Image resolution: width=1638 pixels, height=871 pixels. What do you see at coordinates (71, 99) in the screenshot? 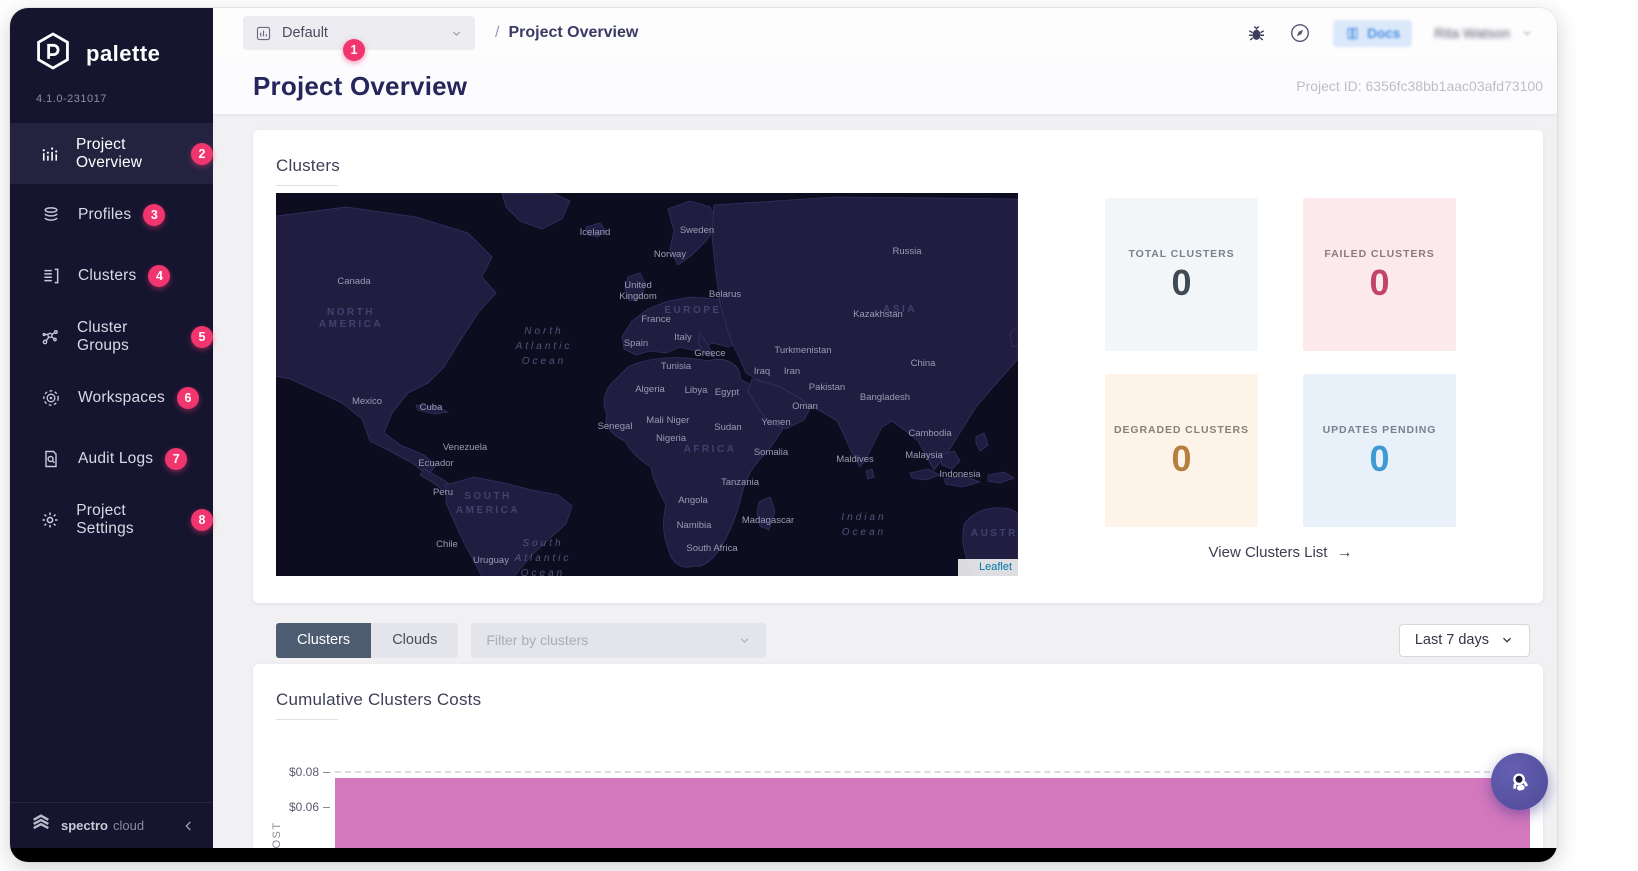
I see `app-version: 4.1.0-231017` at bounding box center [71, 99].